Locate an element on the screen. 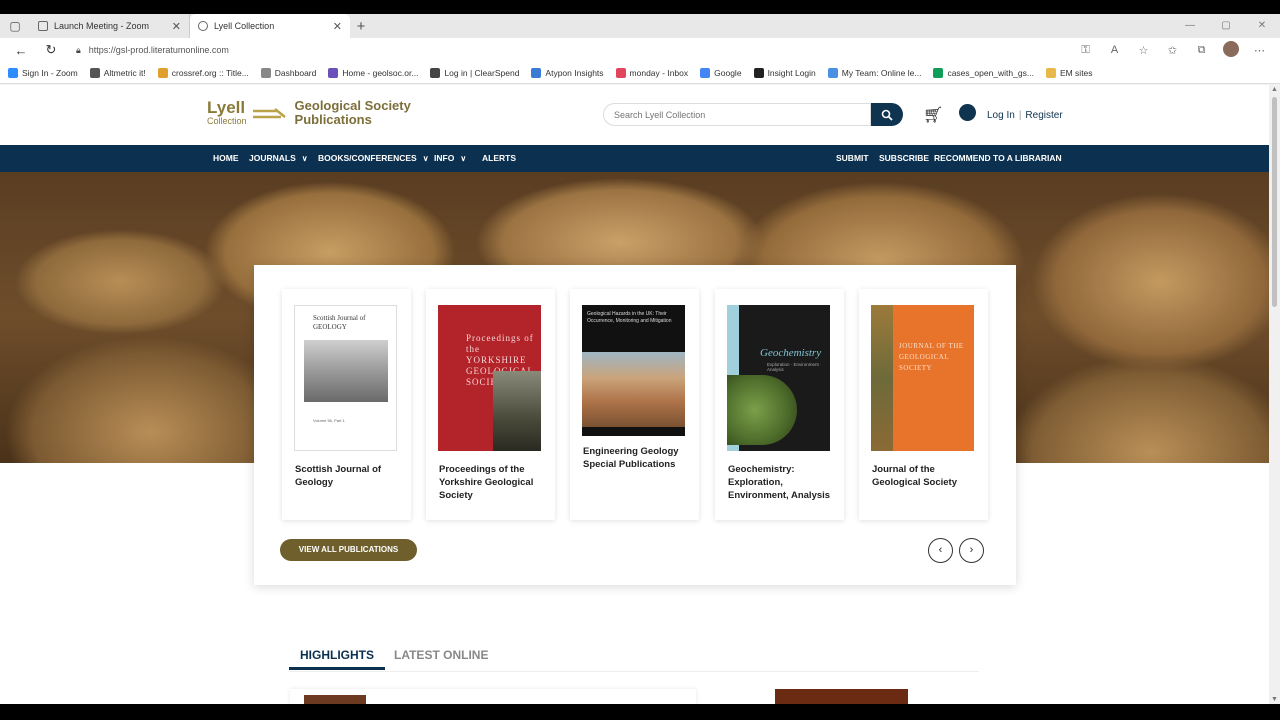 This screenshot has height=720, width=1280. tab-highlights: HIGHLIGHTS is located at coordinates (337, 655).